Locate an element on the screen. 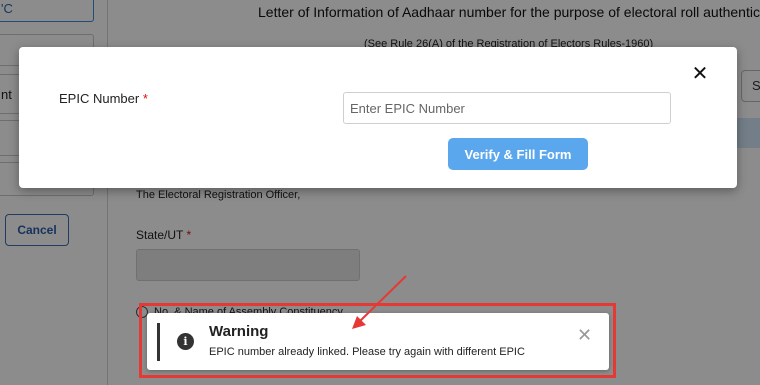 The image size is (760, 385). annotation-arrow-icon is located at coordinates (379, 302).